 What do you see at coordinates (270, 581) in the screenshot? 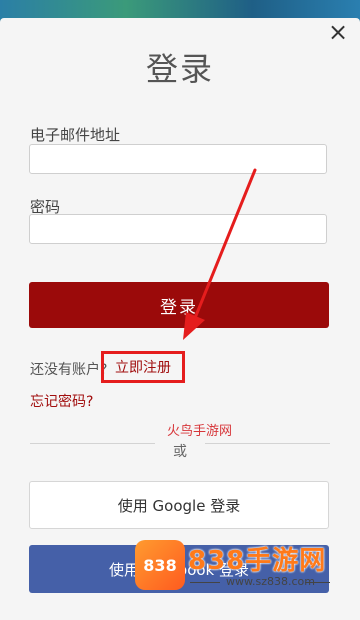
I see `watermark-url: www.sz838.com` at bounding box center [270, 581].